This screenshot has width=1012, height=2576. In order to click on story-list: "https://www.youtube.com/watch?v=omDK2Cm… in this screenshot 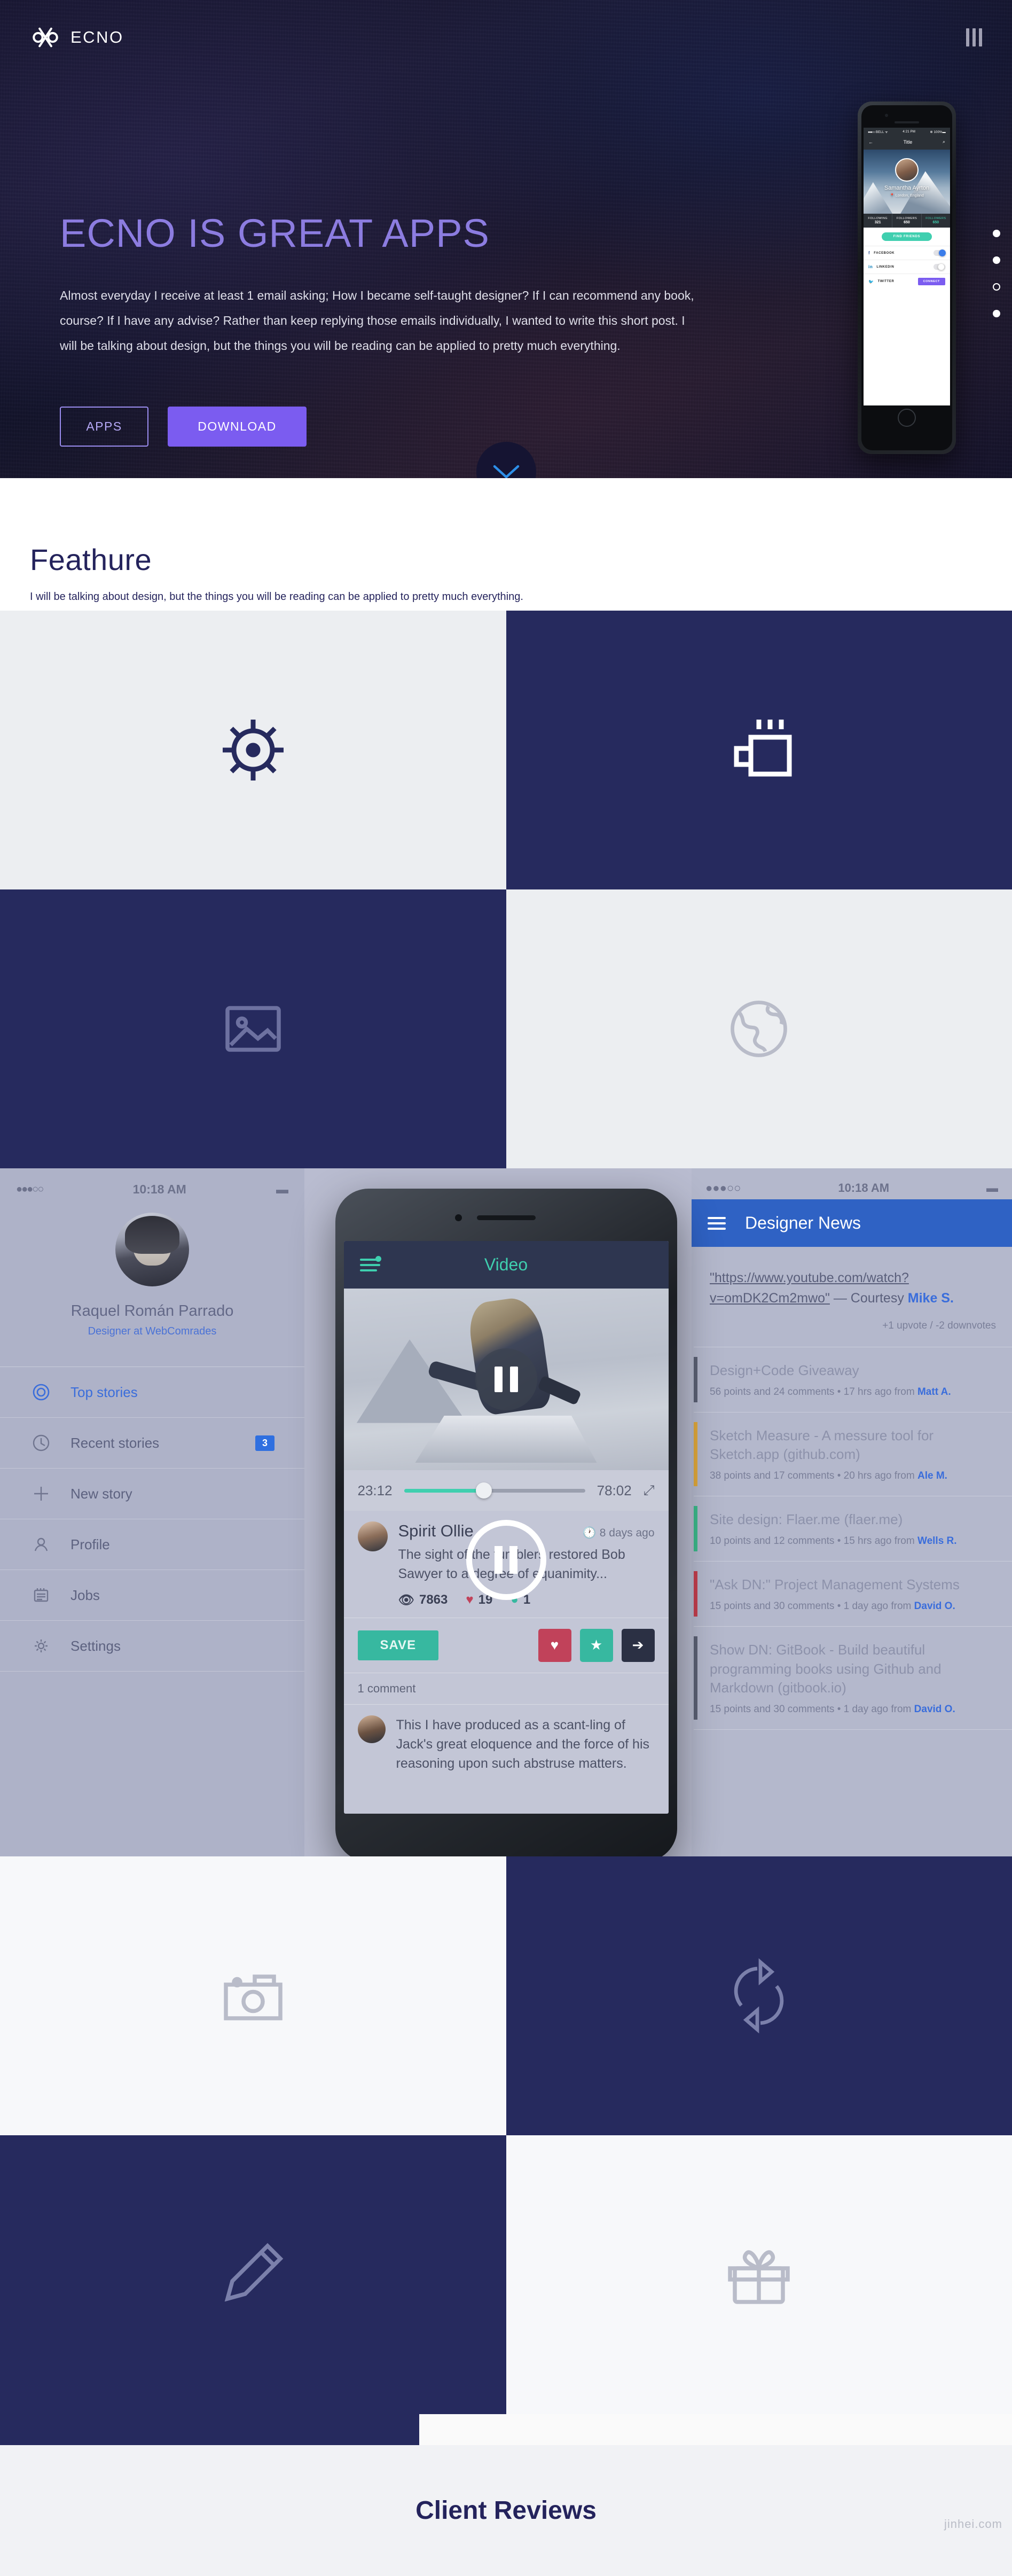, I will do `click(852, 1488)`.